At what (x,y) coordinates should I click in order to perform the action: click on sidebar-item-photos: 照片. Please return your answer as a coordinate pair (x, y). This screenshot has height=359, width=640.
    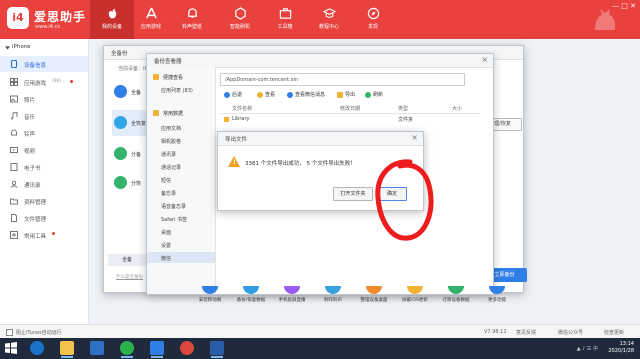
    Looking at the image, I should click on (44, 99).